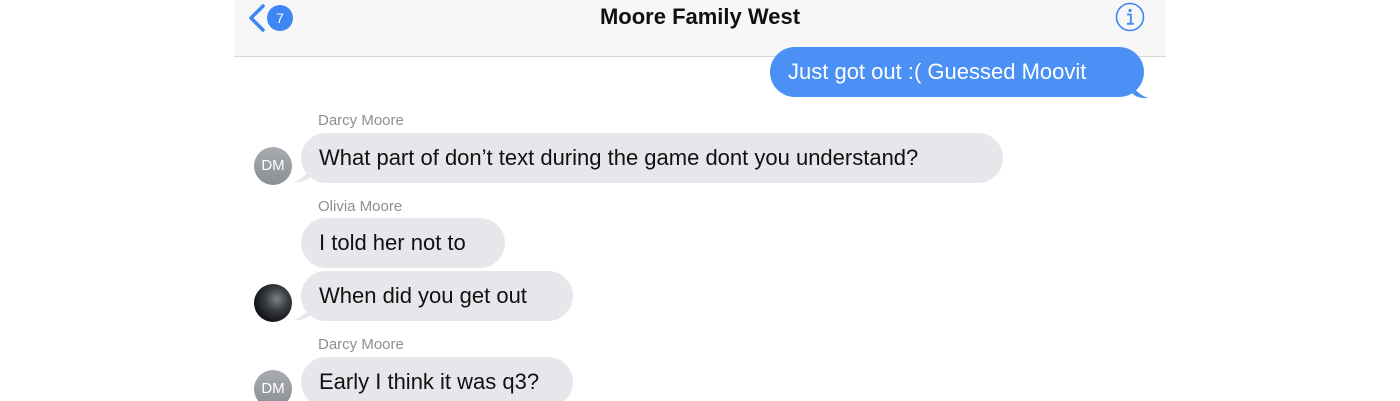 The height and width of the screenshot is (401, 1400). Describe the element at coordinates (700, 16) in the screenshot. I see `conversation-title: Moore Family West` at that location.